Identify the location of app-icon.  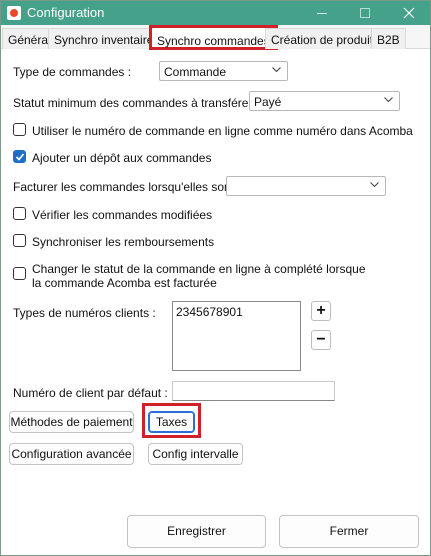
(14, 13).